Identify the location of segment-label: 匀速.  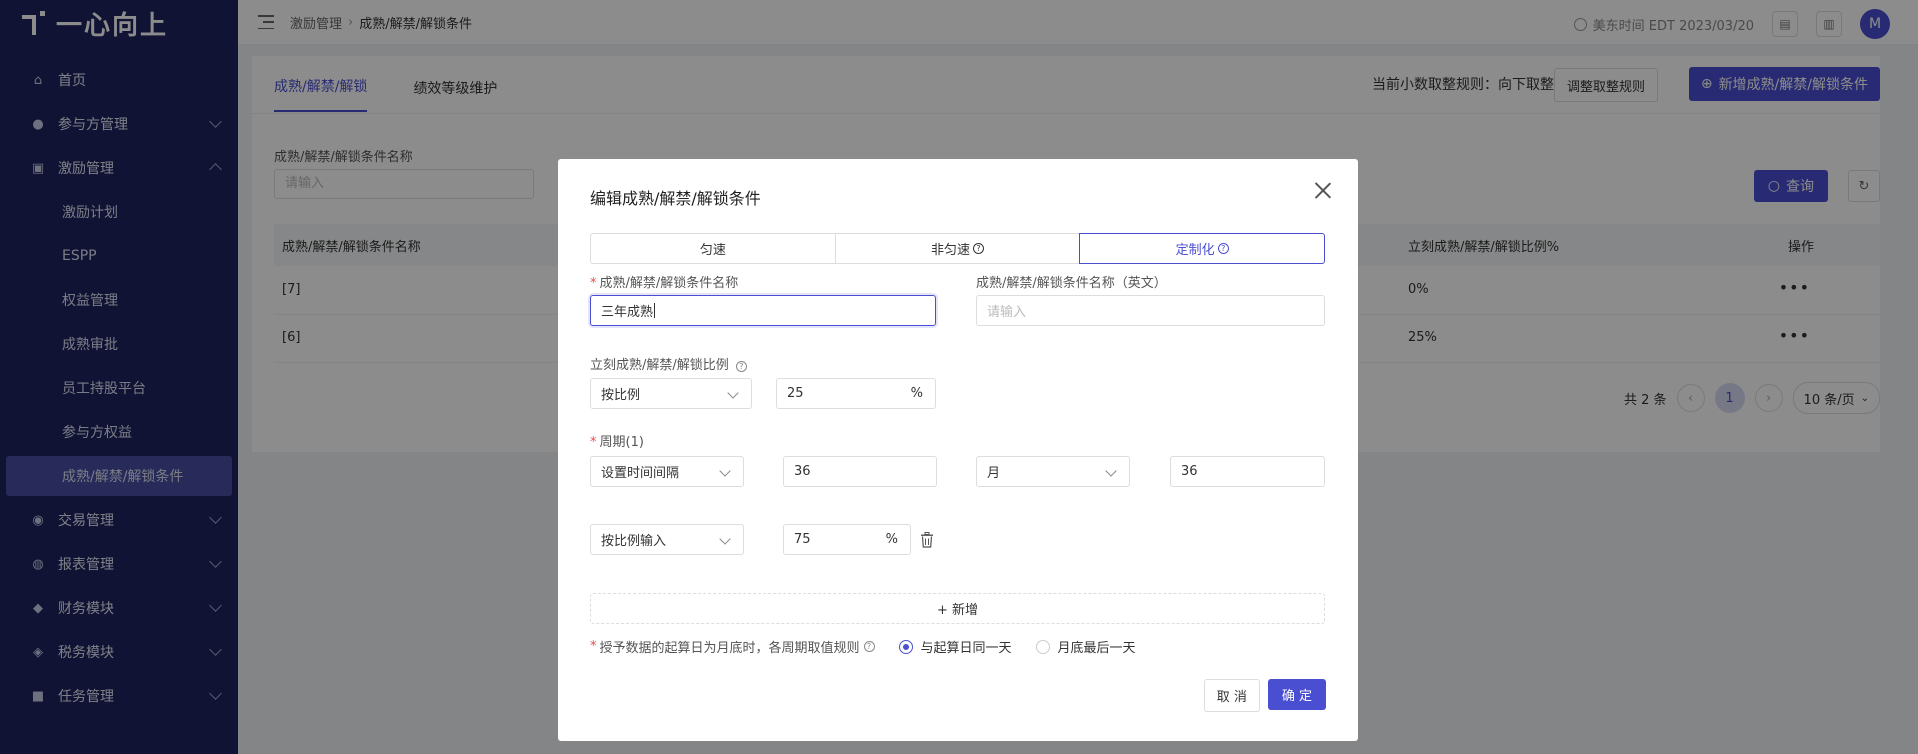
(712, 250).